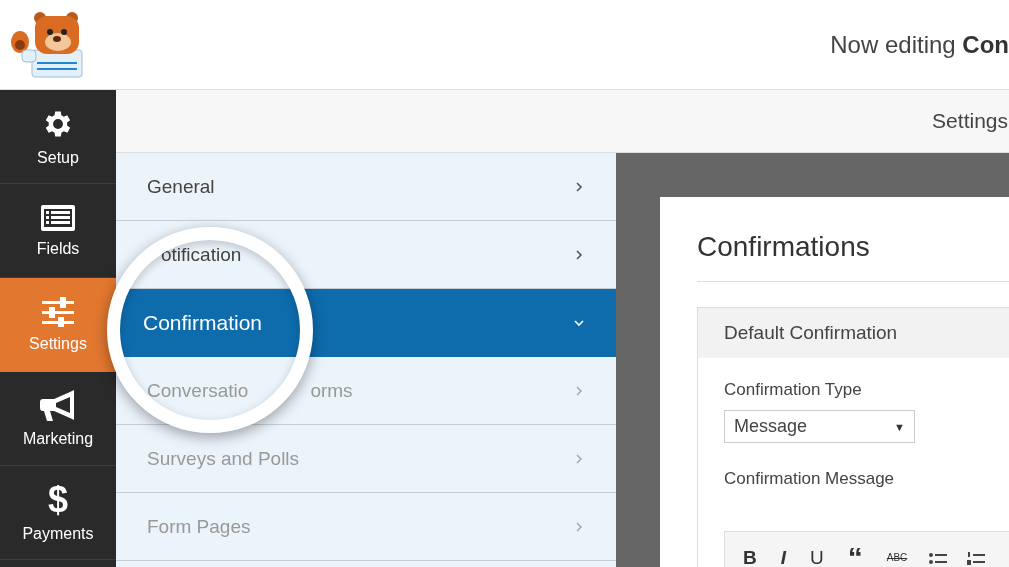 This screenshot has height=567, width=1009. I want to click on confirmation-type-dropdown: Message ▼, so click(819, 426).